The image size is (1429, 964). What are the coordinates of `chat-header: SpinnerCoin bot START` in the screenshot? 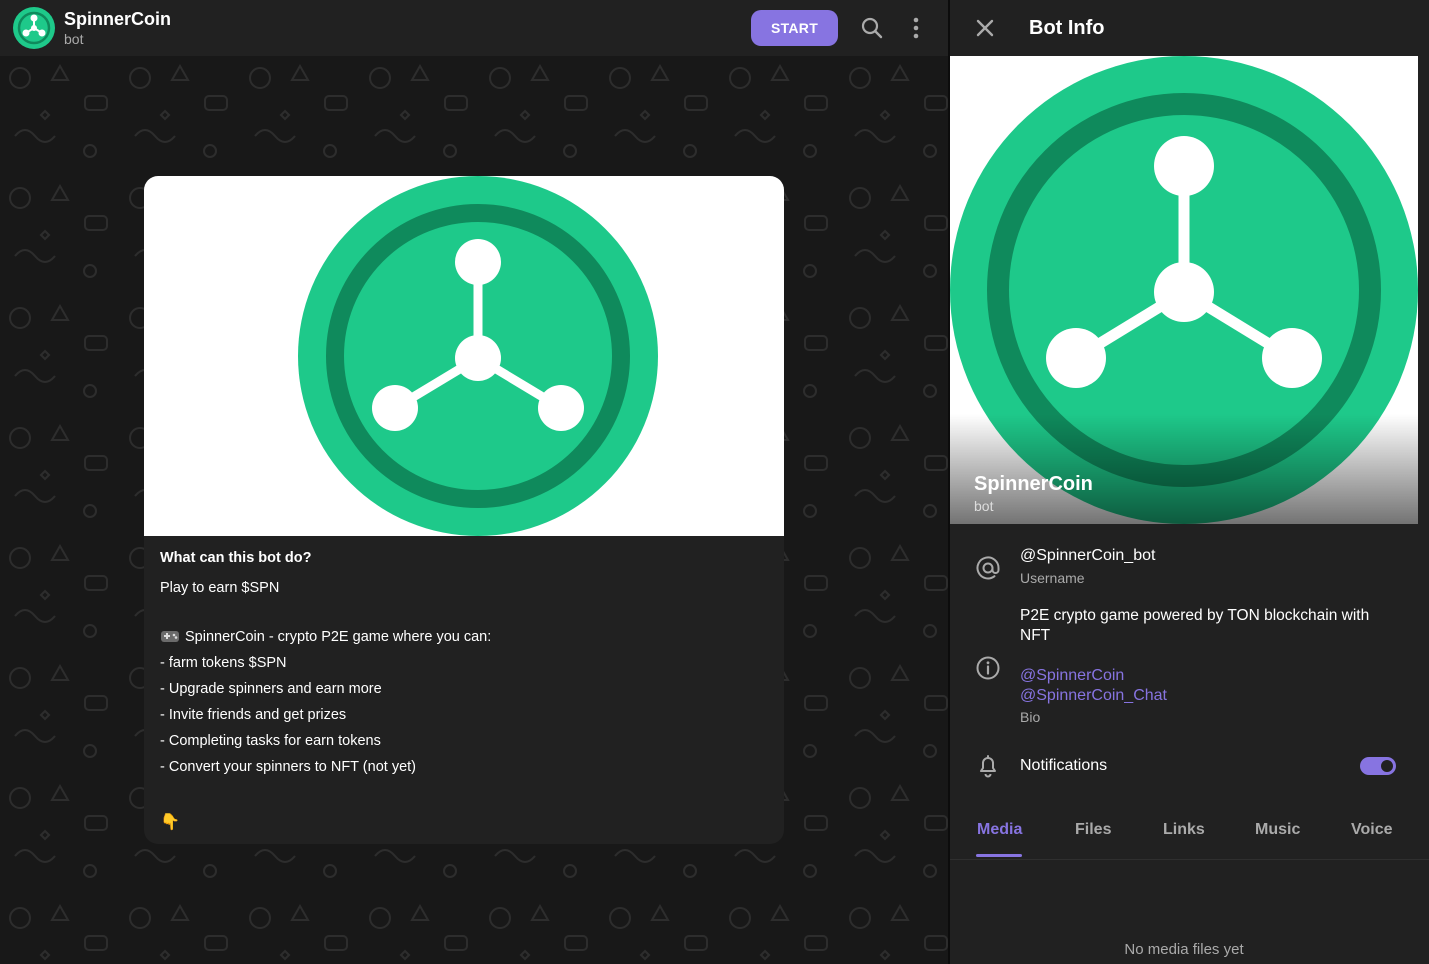 It's located at (474, 28).